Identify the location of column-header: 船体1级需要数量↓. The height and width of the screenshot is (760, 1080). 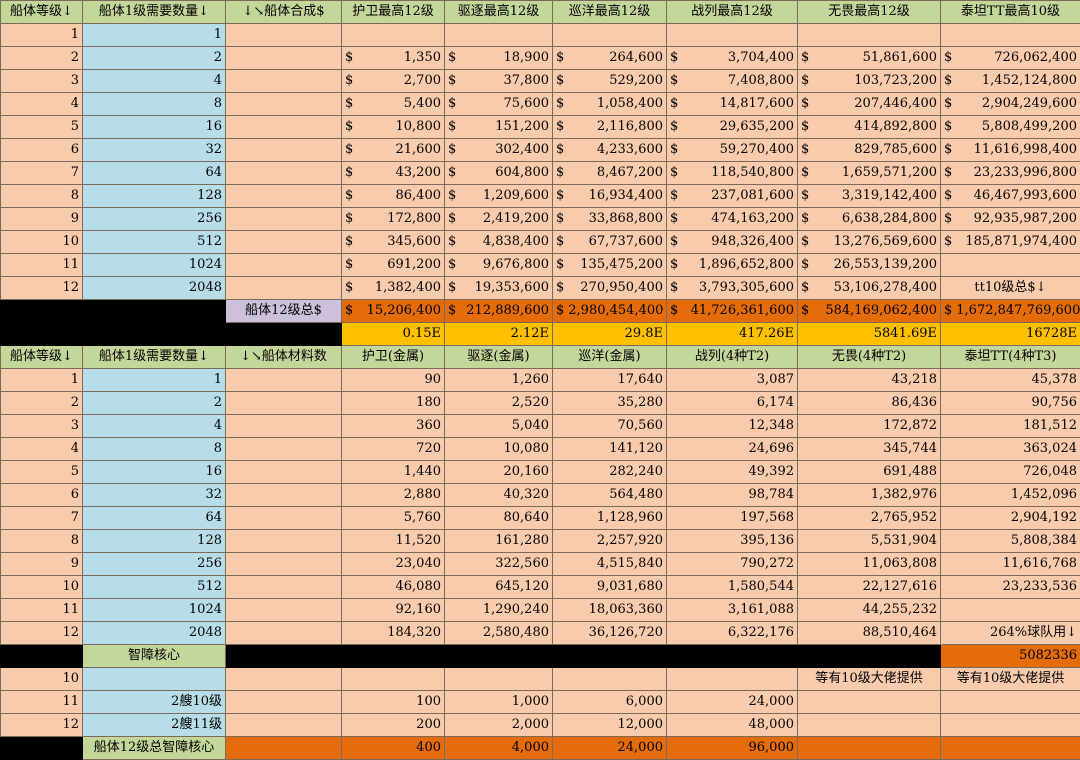
(154, 12).